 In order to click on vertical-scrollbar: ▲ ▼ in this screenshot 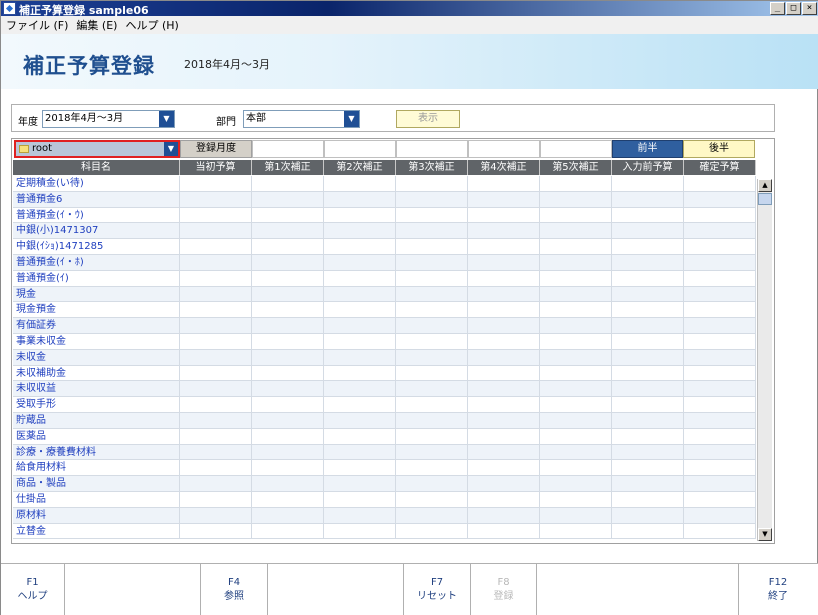, I will do `click(764, 360)`.